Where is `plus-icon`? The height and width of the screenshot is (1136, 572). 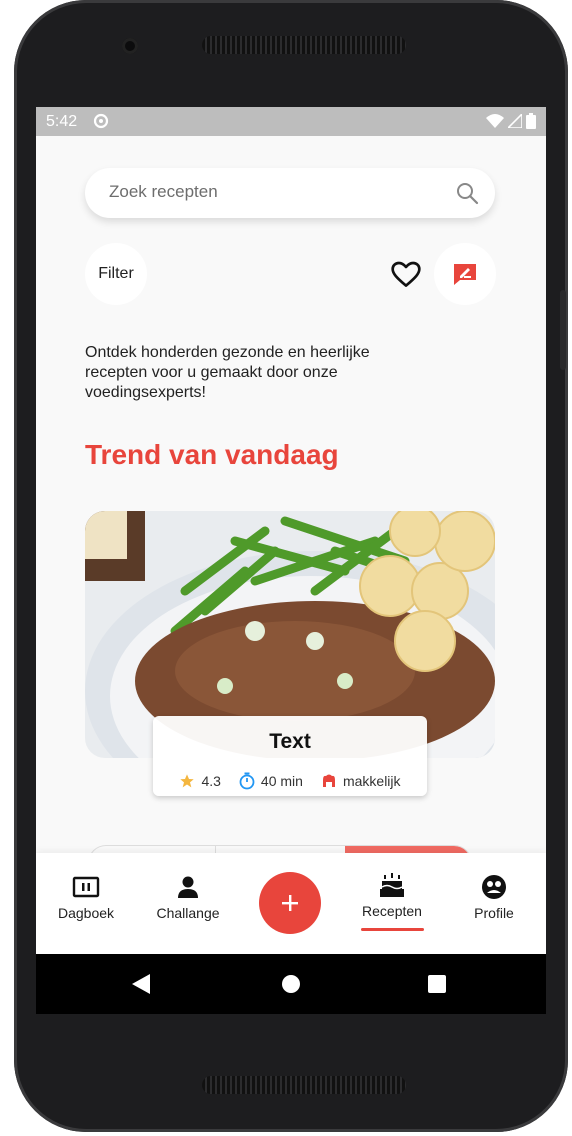 plus-icon is located at coordinates (290, 903).